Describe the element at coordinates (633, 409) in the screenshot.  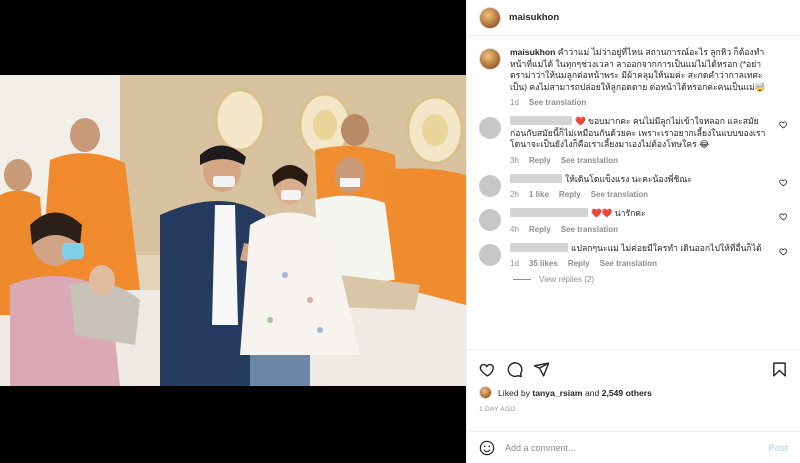
I see `post-date: 1 DAY AGO` at that location.